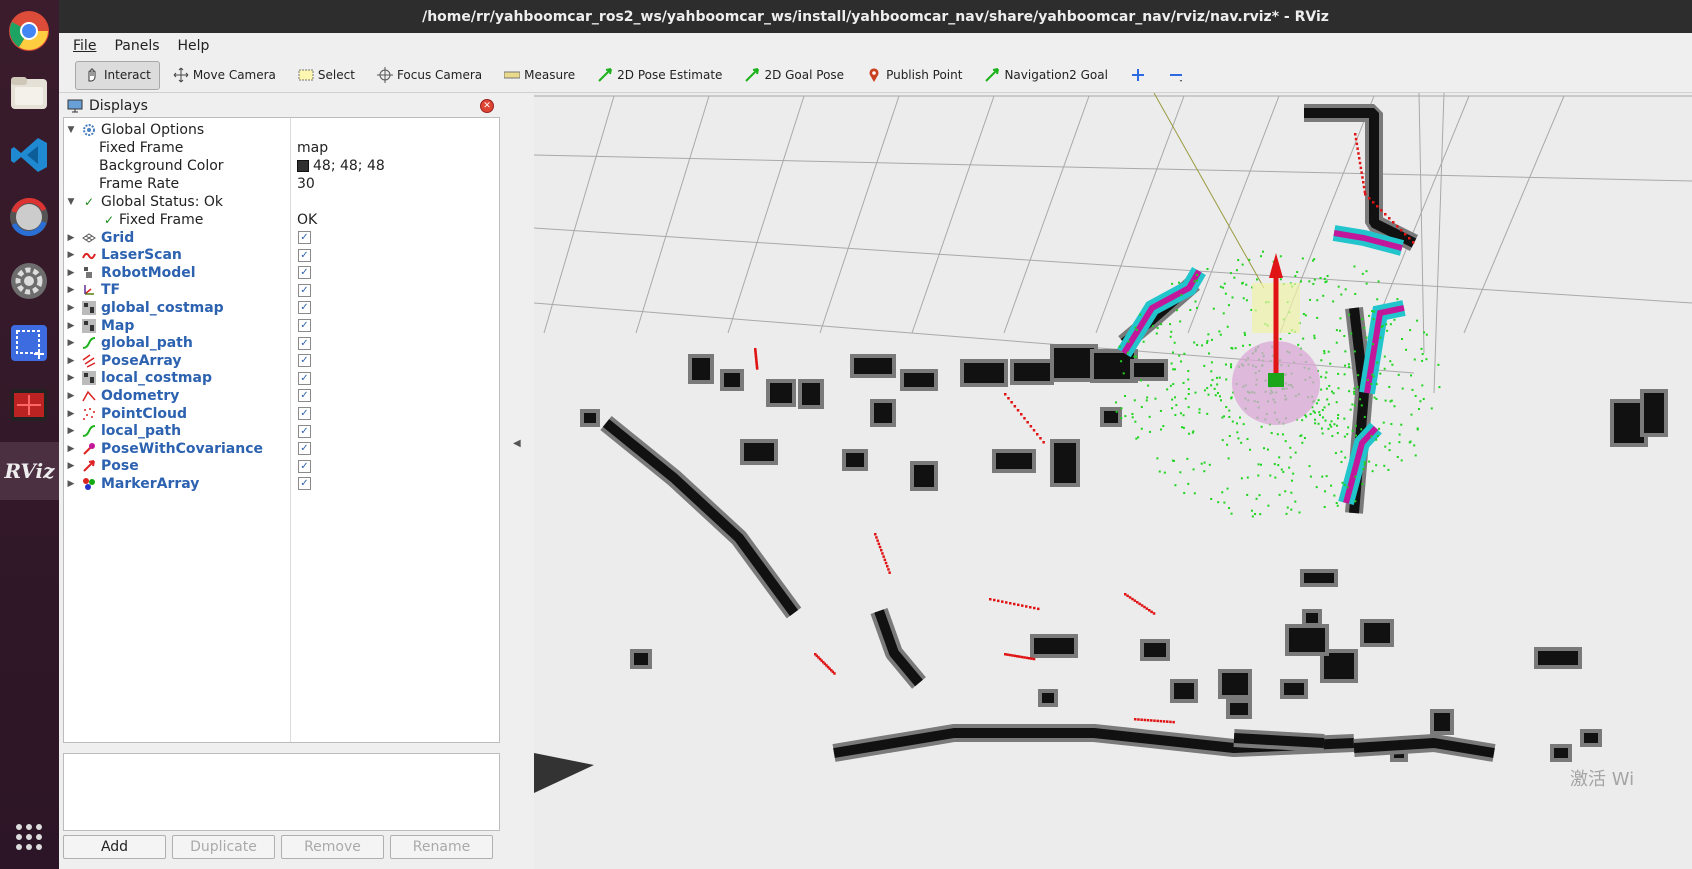 The height and width of the screenshot is (869, 1692). What do you see at coordinates (29, 155) in the screenshot?
I see `vscode-icon` at bounding box center [29, 155].